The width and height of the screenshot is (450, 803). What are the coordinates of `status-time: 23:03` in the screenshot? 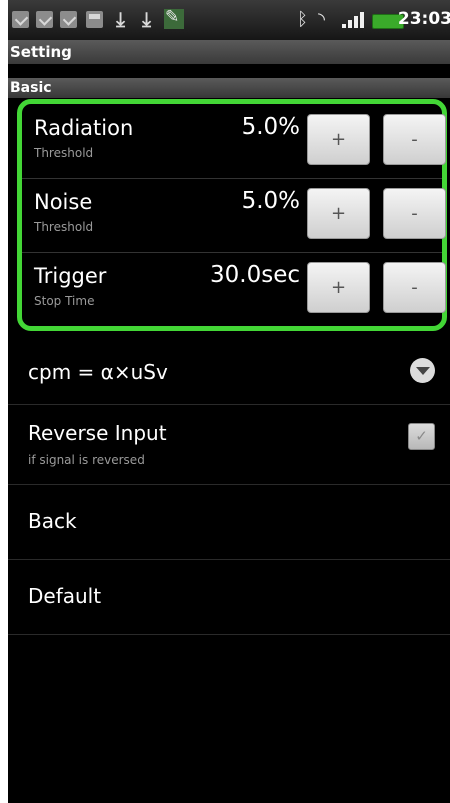 It's located at (423, 19).